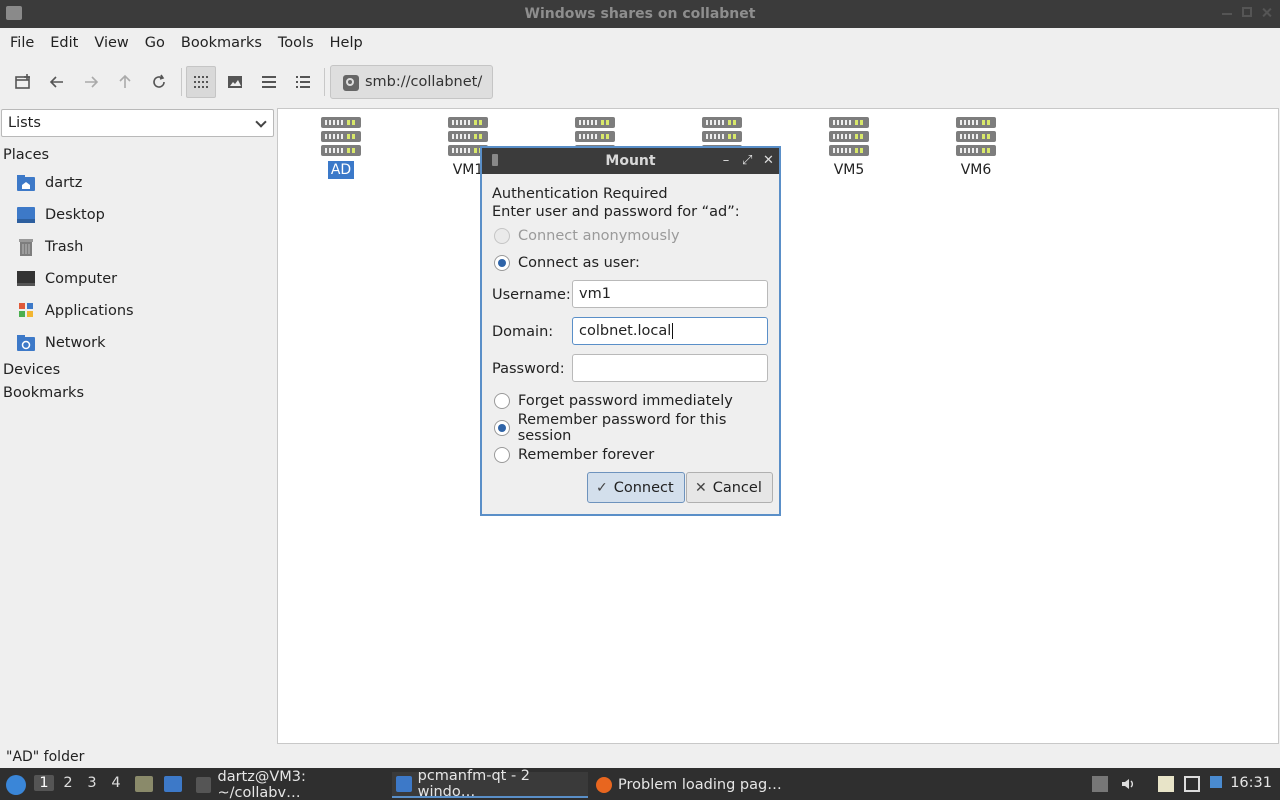 This screenshot has width=1280, height=800. I want to click on menu-view: View, so click(111, 43).